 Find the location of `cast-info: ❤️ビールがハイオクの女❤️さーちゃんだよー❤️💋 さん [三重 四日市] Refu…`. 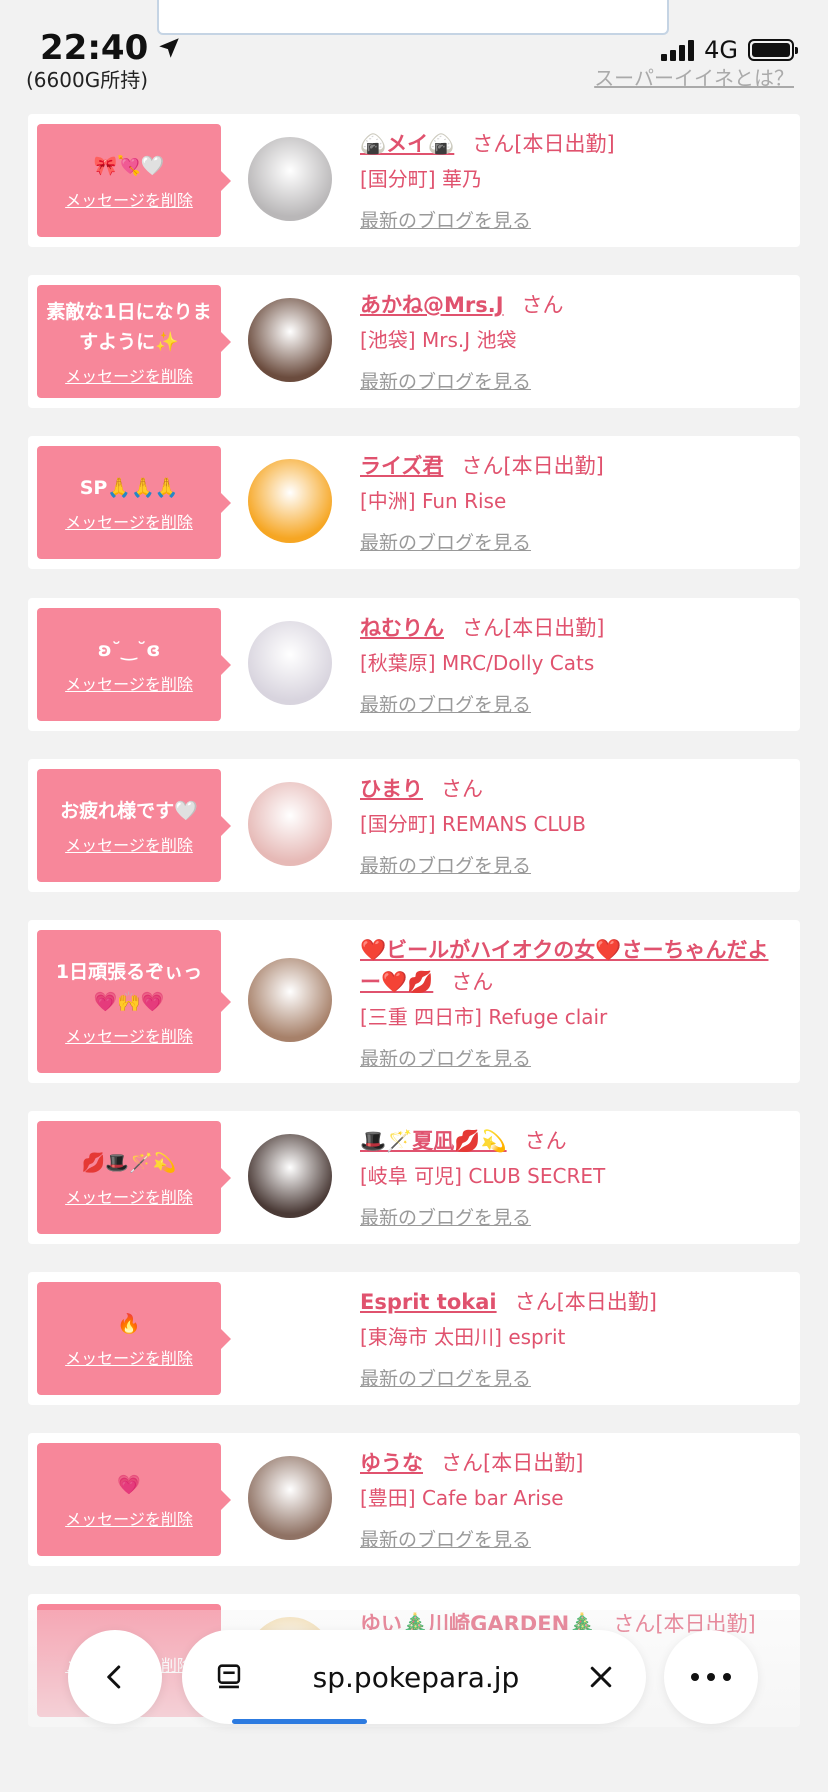

cast-info: ❤️ビールがハイオクの女❤️さーちゃんだよー❤️💋 さん [三重 四日市] Refu… is located at coordinates (570, 1002).